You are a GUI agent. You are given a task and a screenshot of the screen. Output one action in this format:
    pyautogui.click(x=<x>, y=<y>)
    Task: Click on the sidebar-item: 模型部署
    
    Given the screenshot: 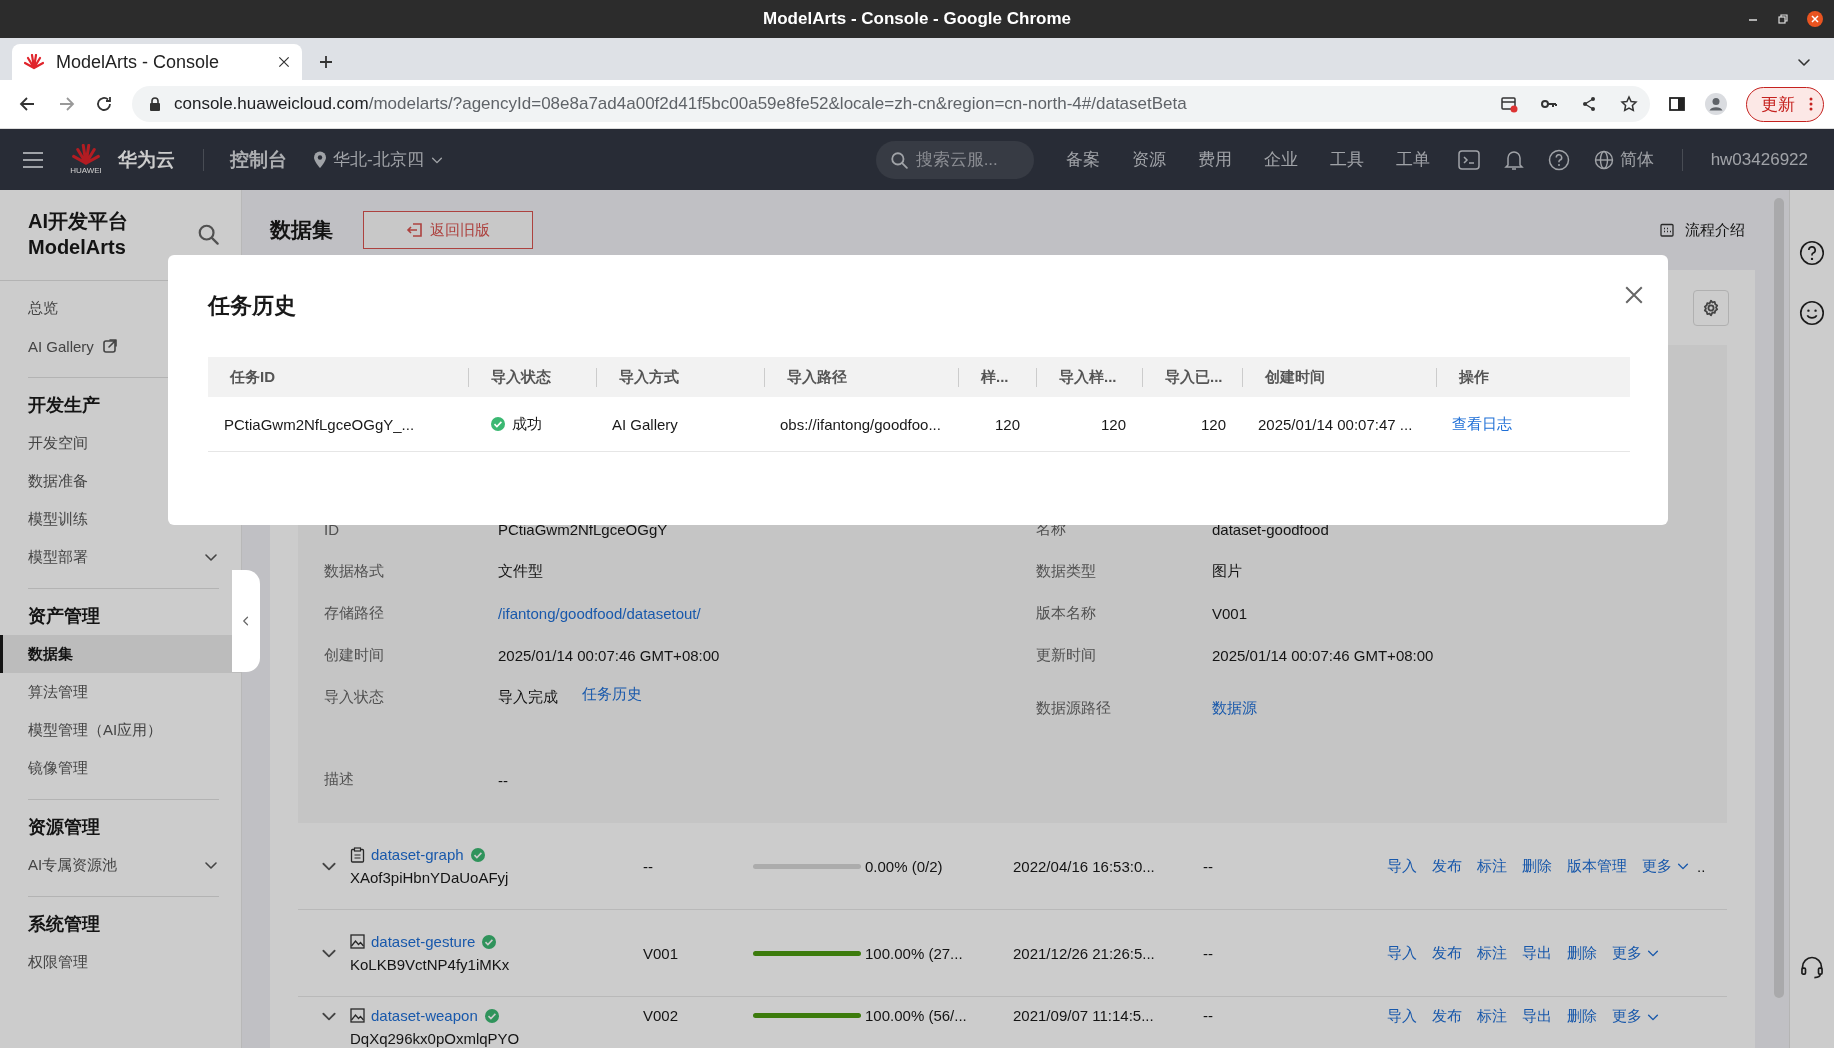 What is the action you would take?
    pyautogui.click(x=120, y=557)
    